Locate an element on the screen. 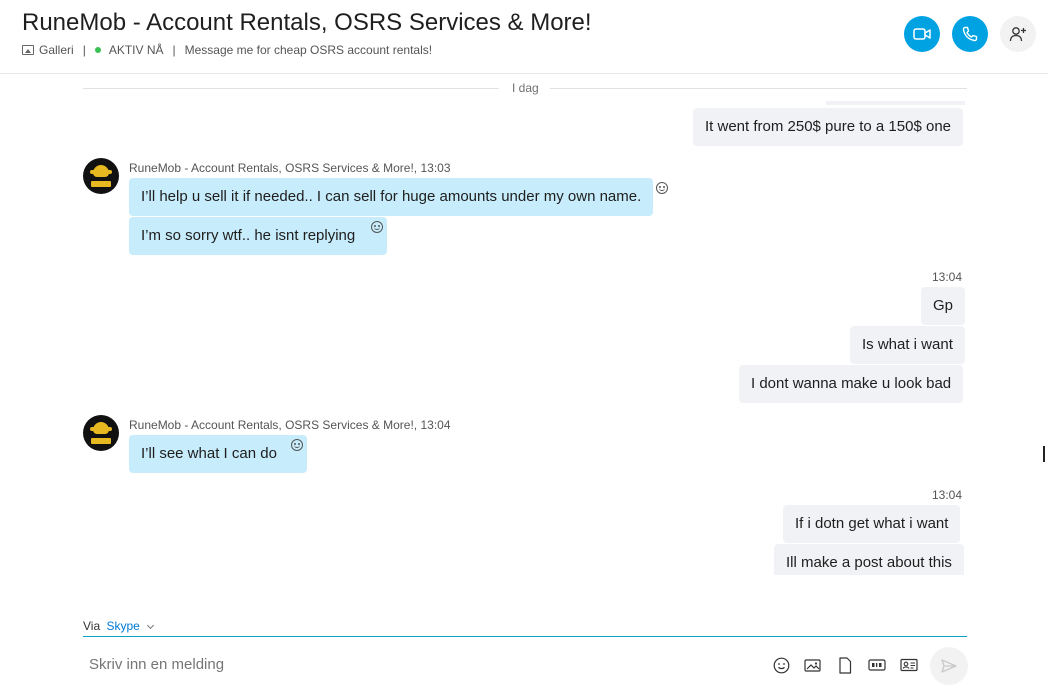 This screenshot has height=691, width=1048. contact-card-icon is located at coordinates (909, 665).